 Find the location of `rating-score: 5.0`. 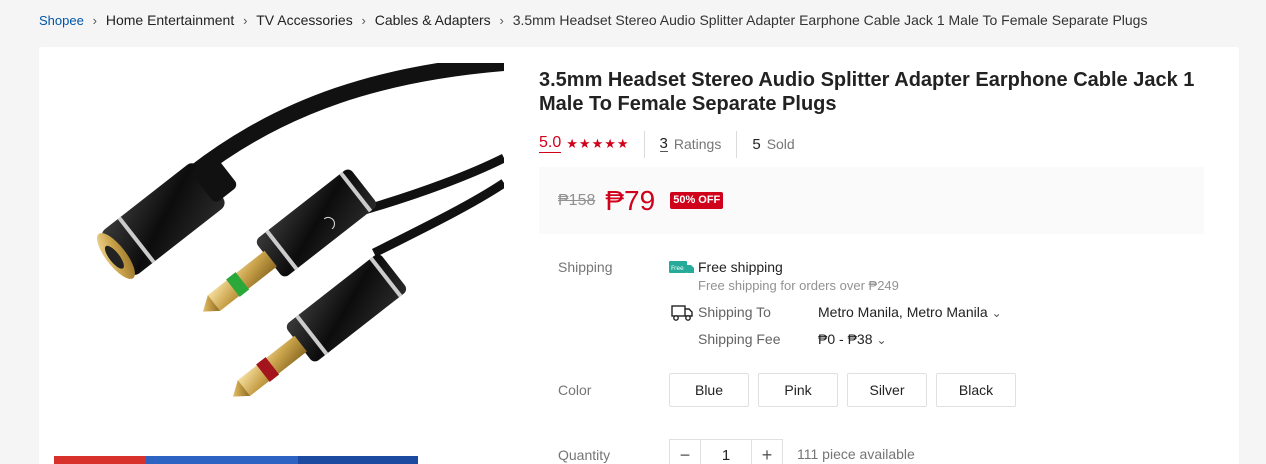

rating-score: 5.0 is located at coordinates (550, 143).